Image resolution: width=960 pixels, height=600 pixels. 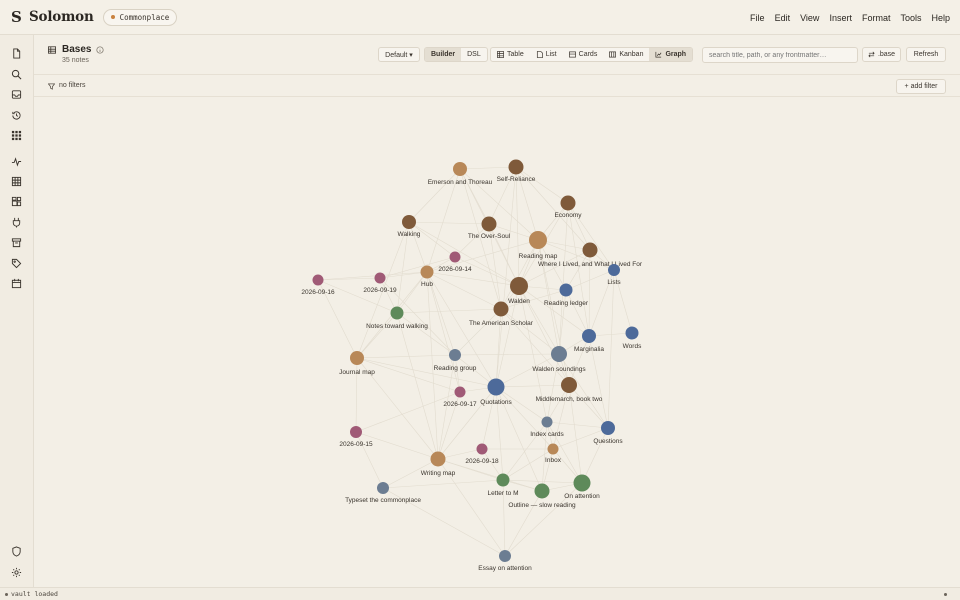 I want to click on graph-node-quotations: Quotations, so click(x=496, y=392).